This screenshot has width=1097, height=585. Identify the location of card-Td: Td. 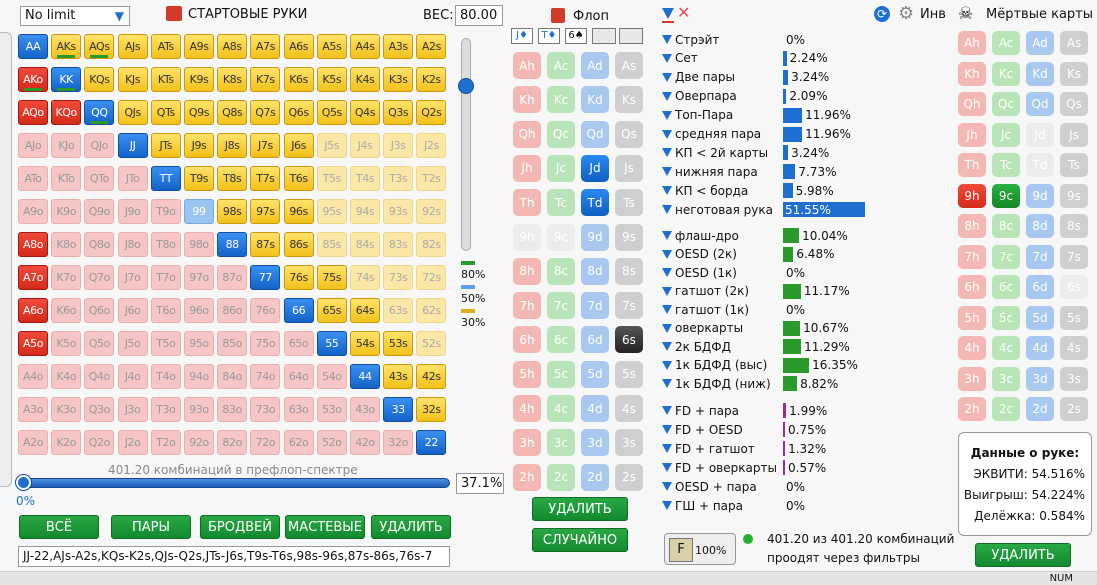
(1040, 165).